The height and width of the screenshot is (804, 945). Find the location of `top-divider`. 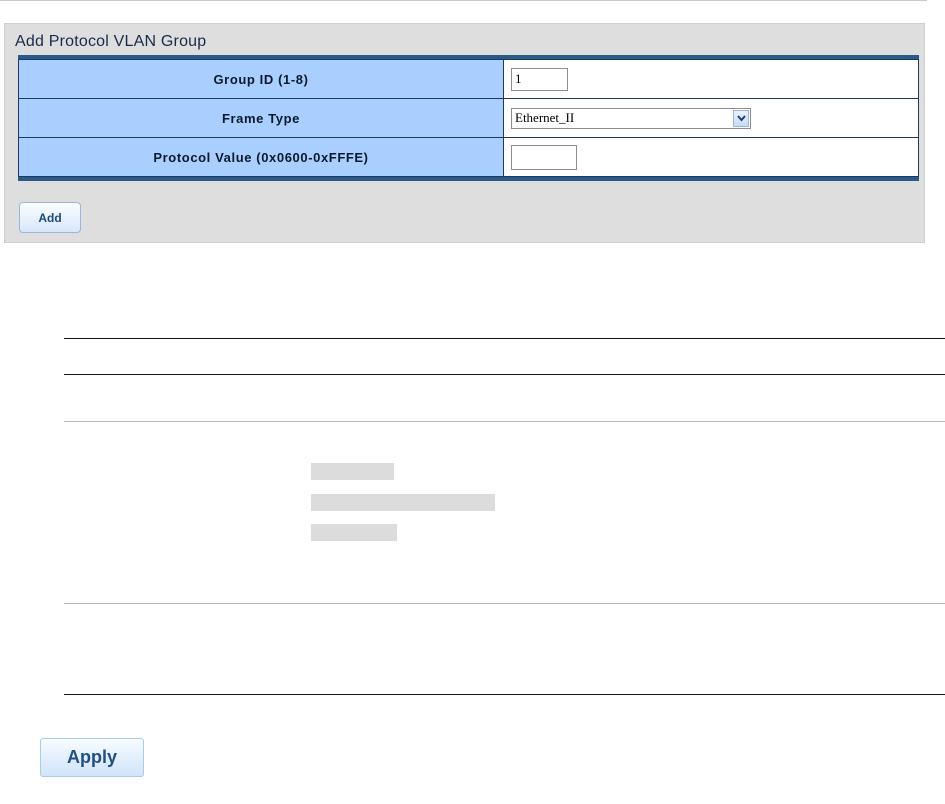

top-divider is located at coordinates (463, 0).